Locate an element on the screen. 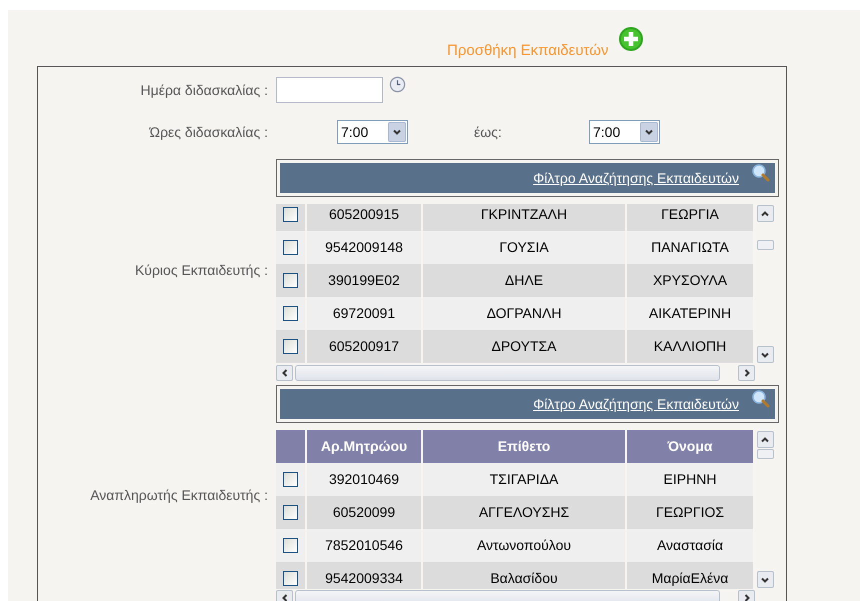 Image resolution: width=860 pixels, height=601 pixels. field-label: Κύριος Εκπαιδευτής : is located at coordinates (201, 270).